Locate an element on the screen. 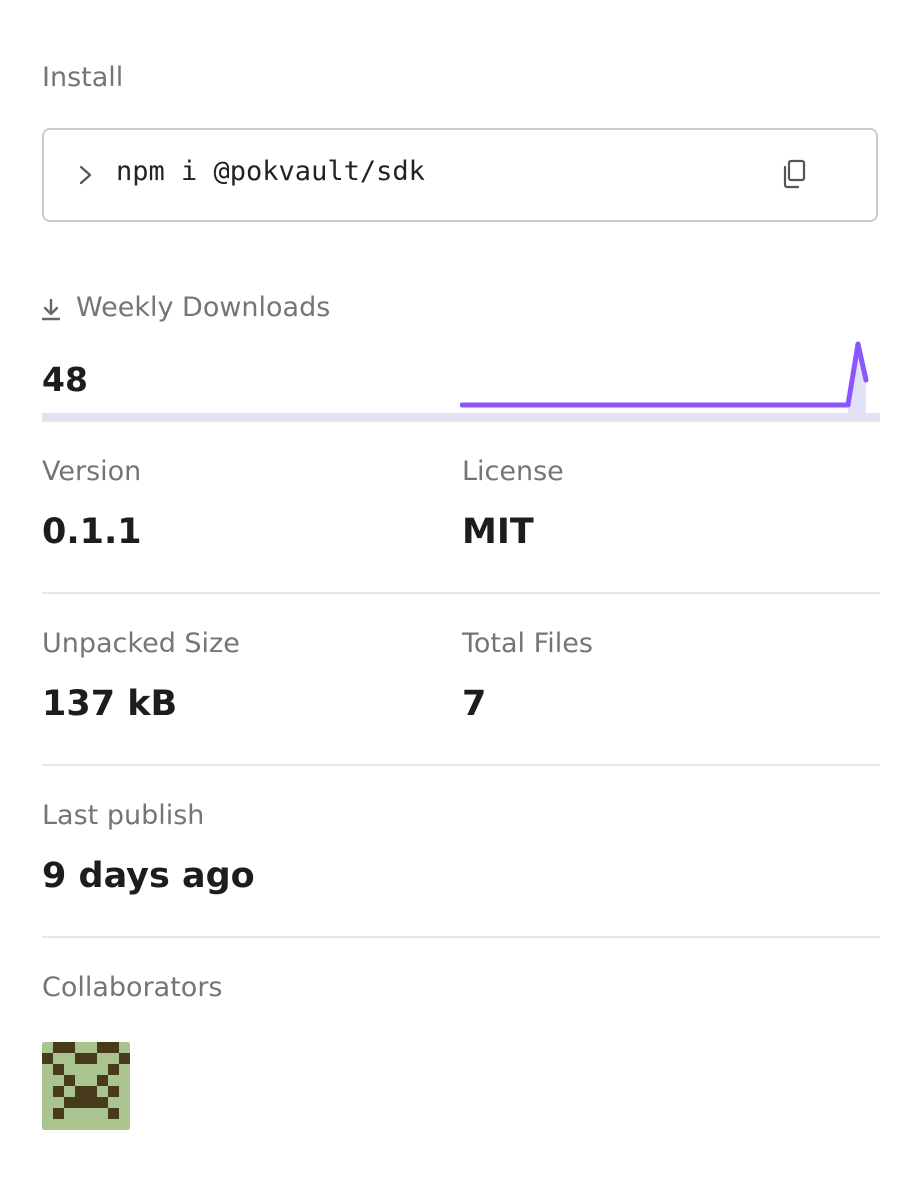 This screenshot has width=924, height=1200. total-files-label: Total Files is located at coordinates (527, 643).